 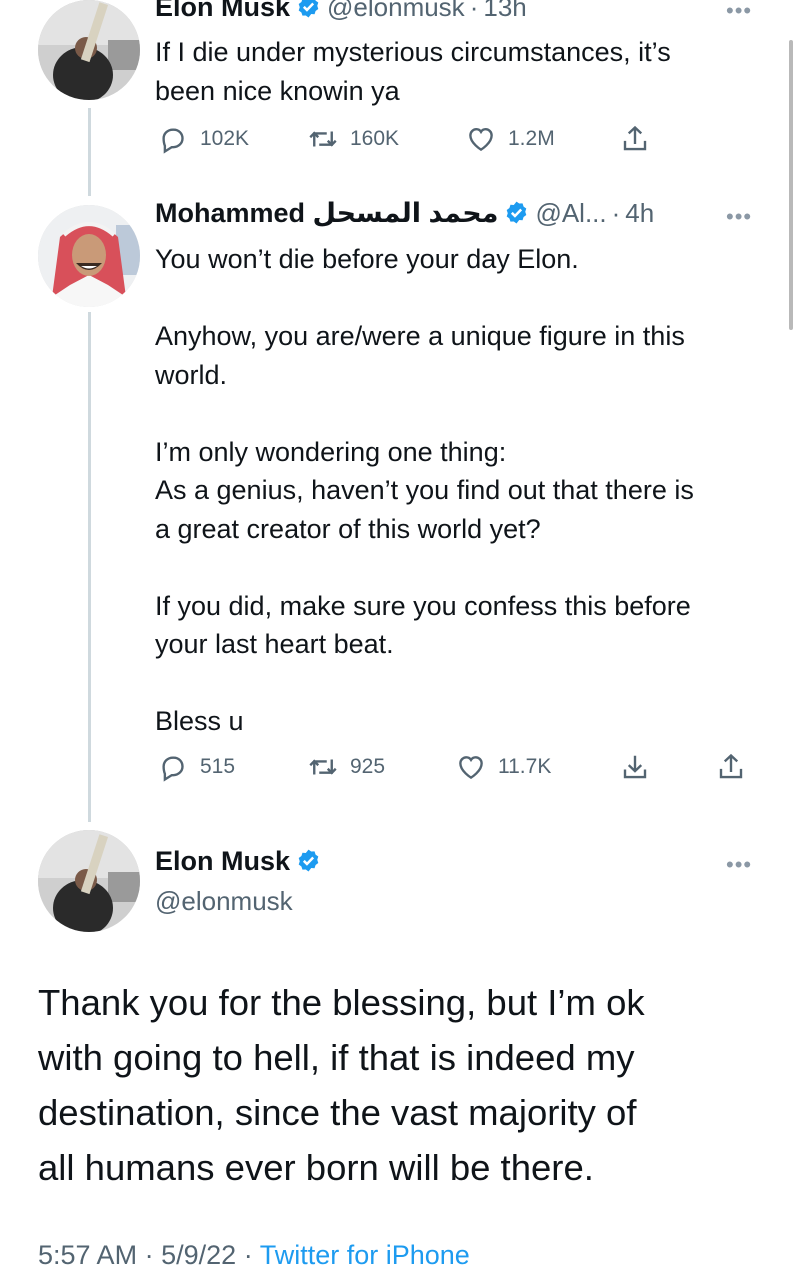 What do you see at coordinates (346, 767) in the screenshot?
I see `retweet-button: 925` at bounding box center [346, 767].